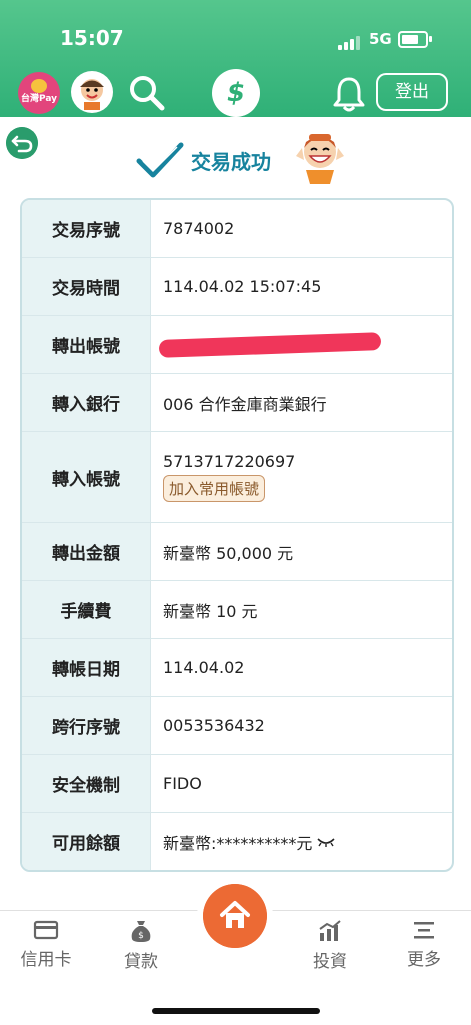 The height and width of the screenshot is (1025, 471). Describe the element at coordinates (270, 344) in the screenshot. I see `redacted-account-mark` at that location.